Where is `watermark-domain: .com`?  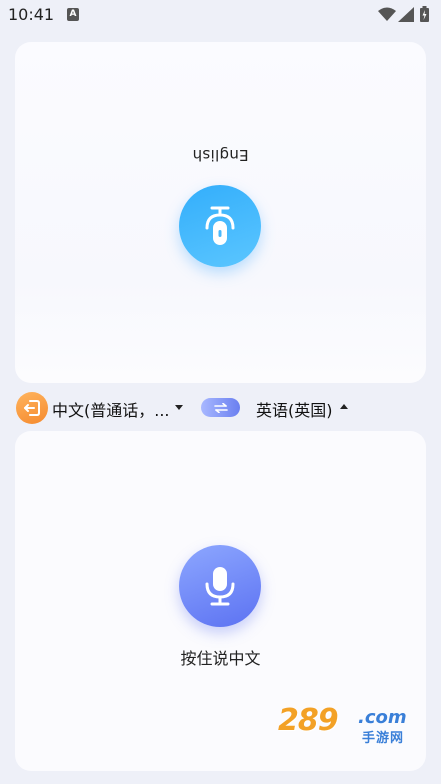
watermark-domain: .com is located at coordinates (382, 717).